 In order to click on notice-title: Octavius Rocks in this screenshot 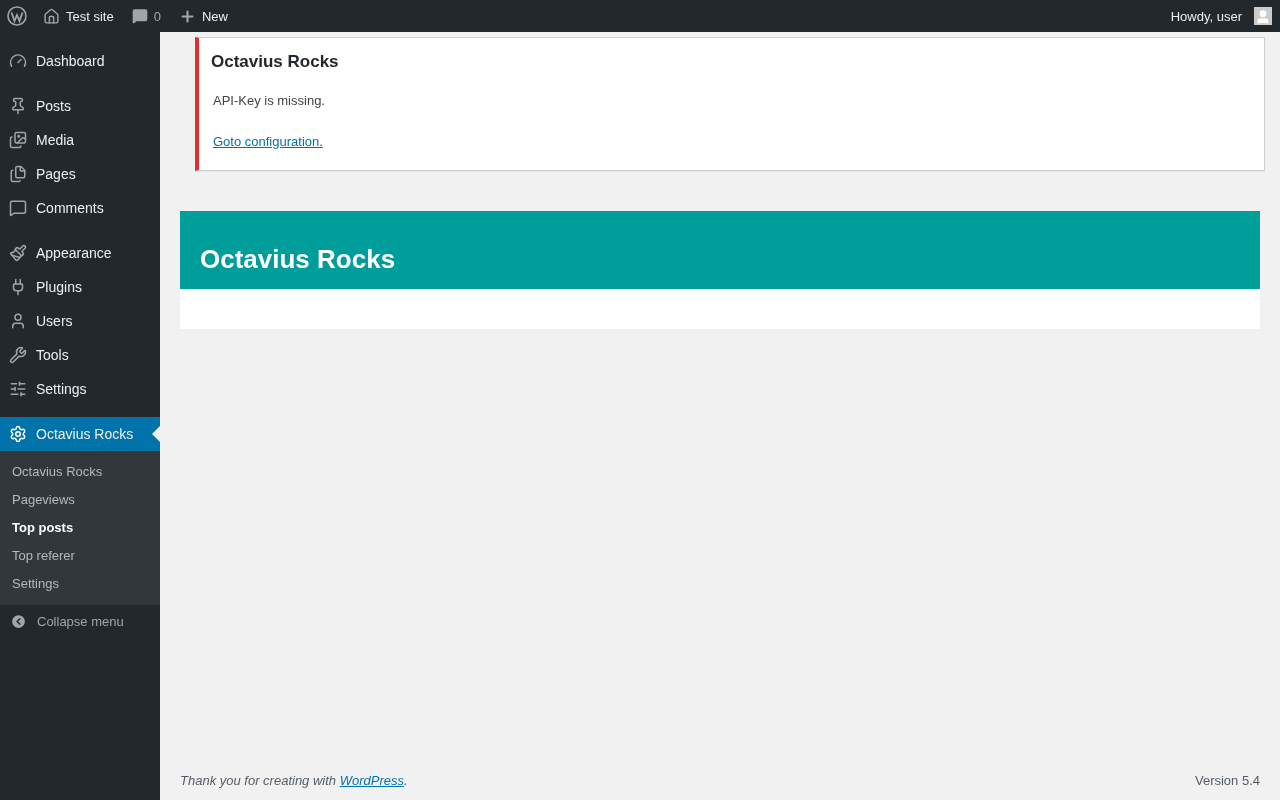, I will do `click(275, 62)`.